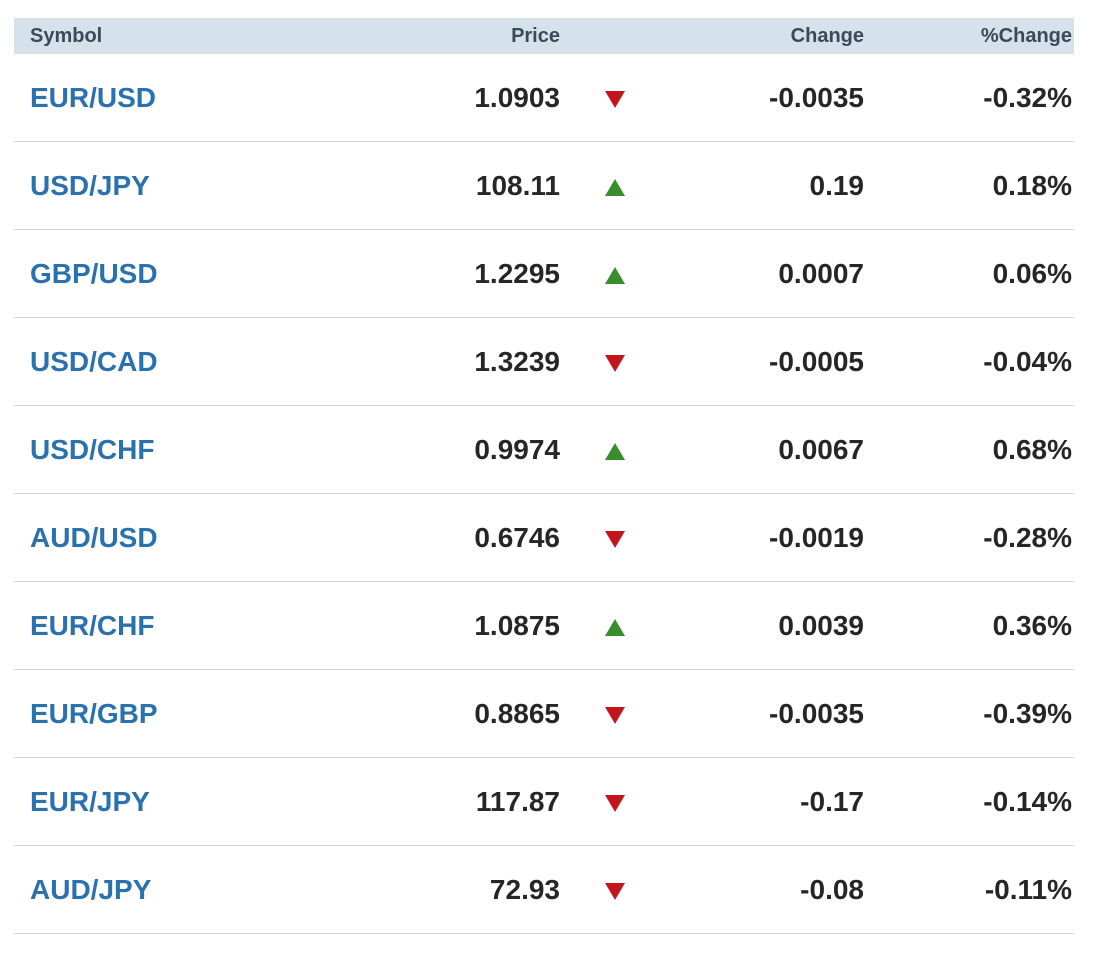 This screenshot has width=1096, height=954. What do you see at coordinates (517, 185) in the screenshot?
I see `price-value: 108.11` at bounding box center [517, 185].